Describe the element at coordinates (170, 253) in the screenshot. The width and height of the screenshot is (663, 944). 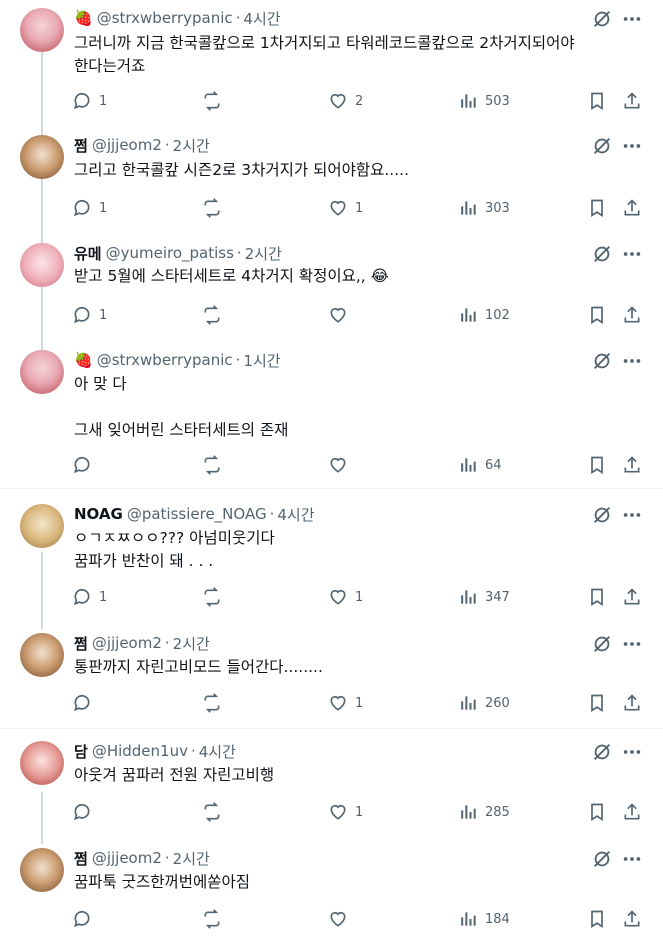
I see `author-handle: @yumeiro_patiss` at that location.